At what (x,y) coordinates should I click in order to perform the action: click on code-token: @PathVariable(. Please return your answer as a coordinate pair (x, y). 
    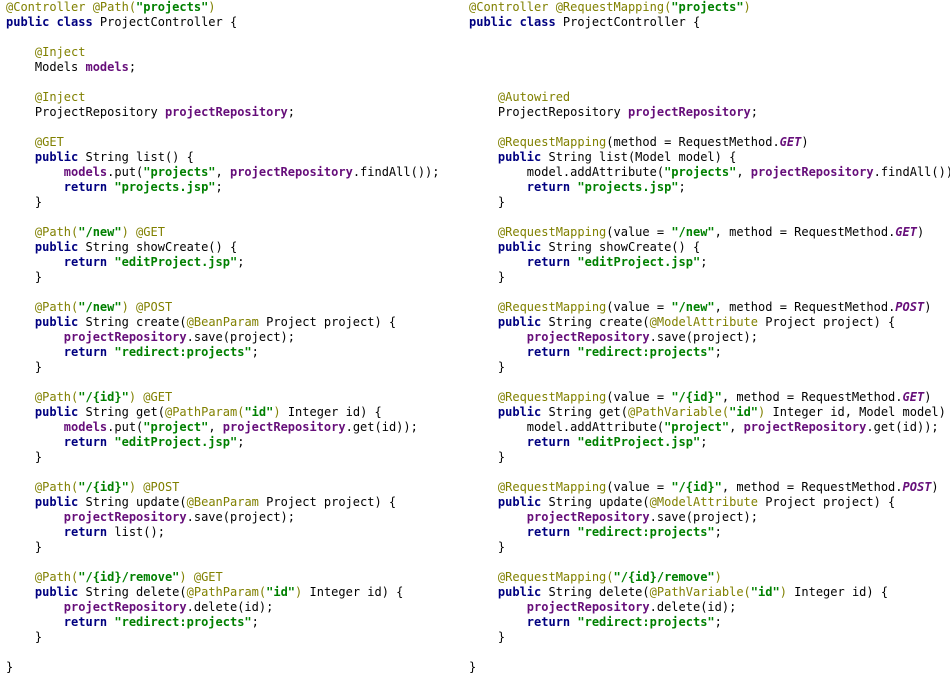
    Looking at the image, I should click on (678, 412).